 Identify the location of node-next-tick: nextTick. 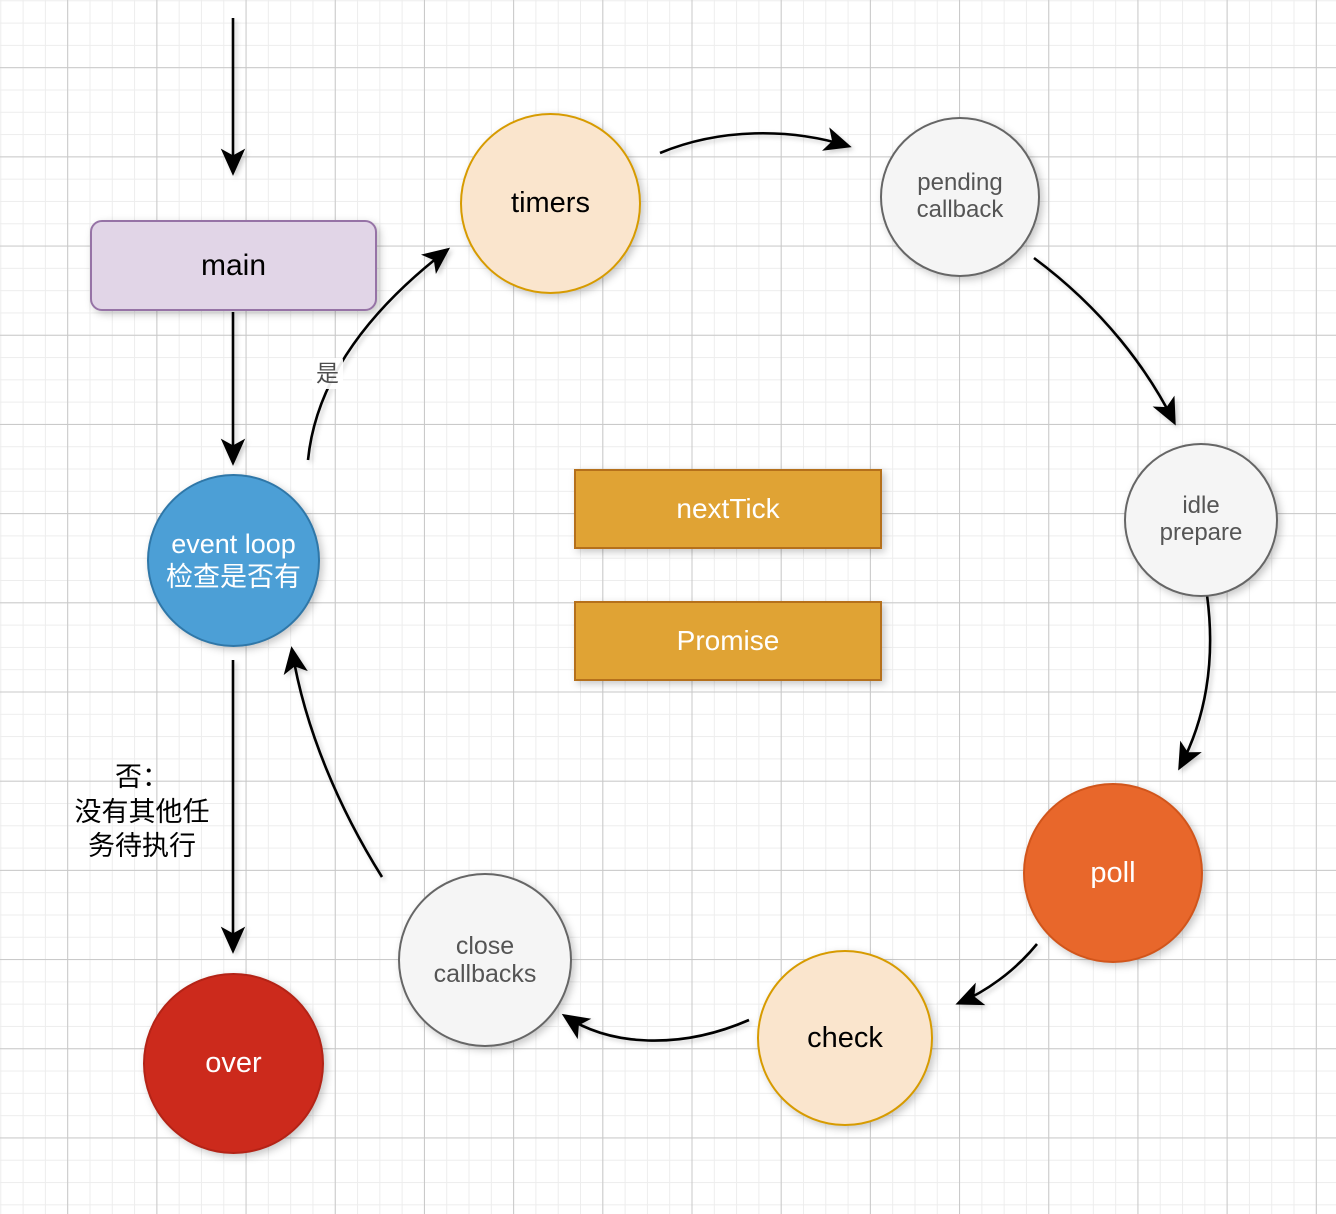
(728, 509).